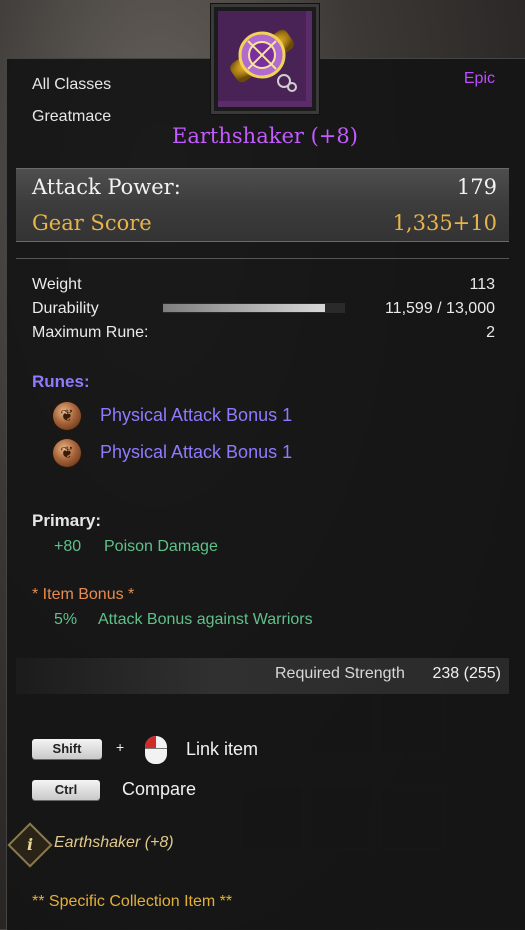 This screenshot has height=930, width=525. What do you see at coordinates (66, 790) in the screenshot?
I see `ctrl-key: Ctrl` at bounding box center [66, 790].